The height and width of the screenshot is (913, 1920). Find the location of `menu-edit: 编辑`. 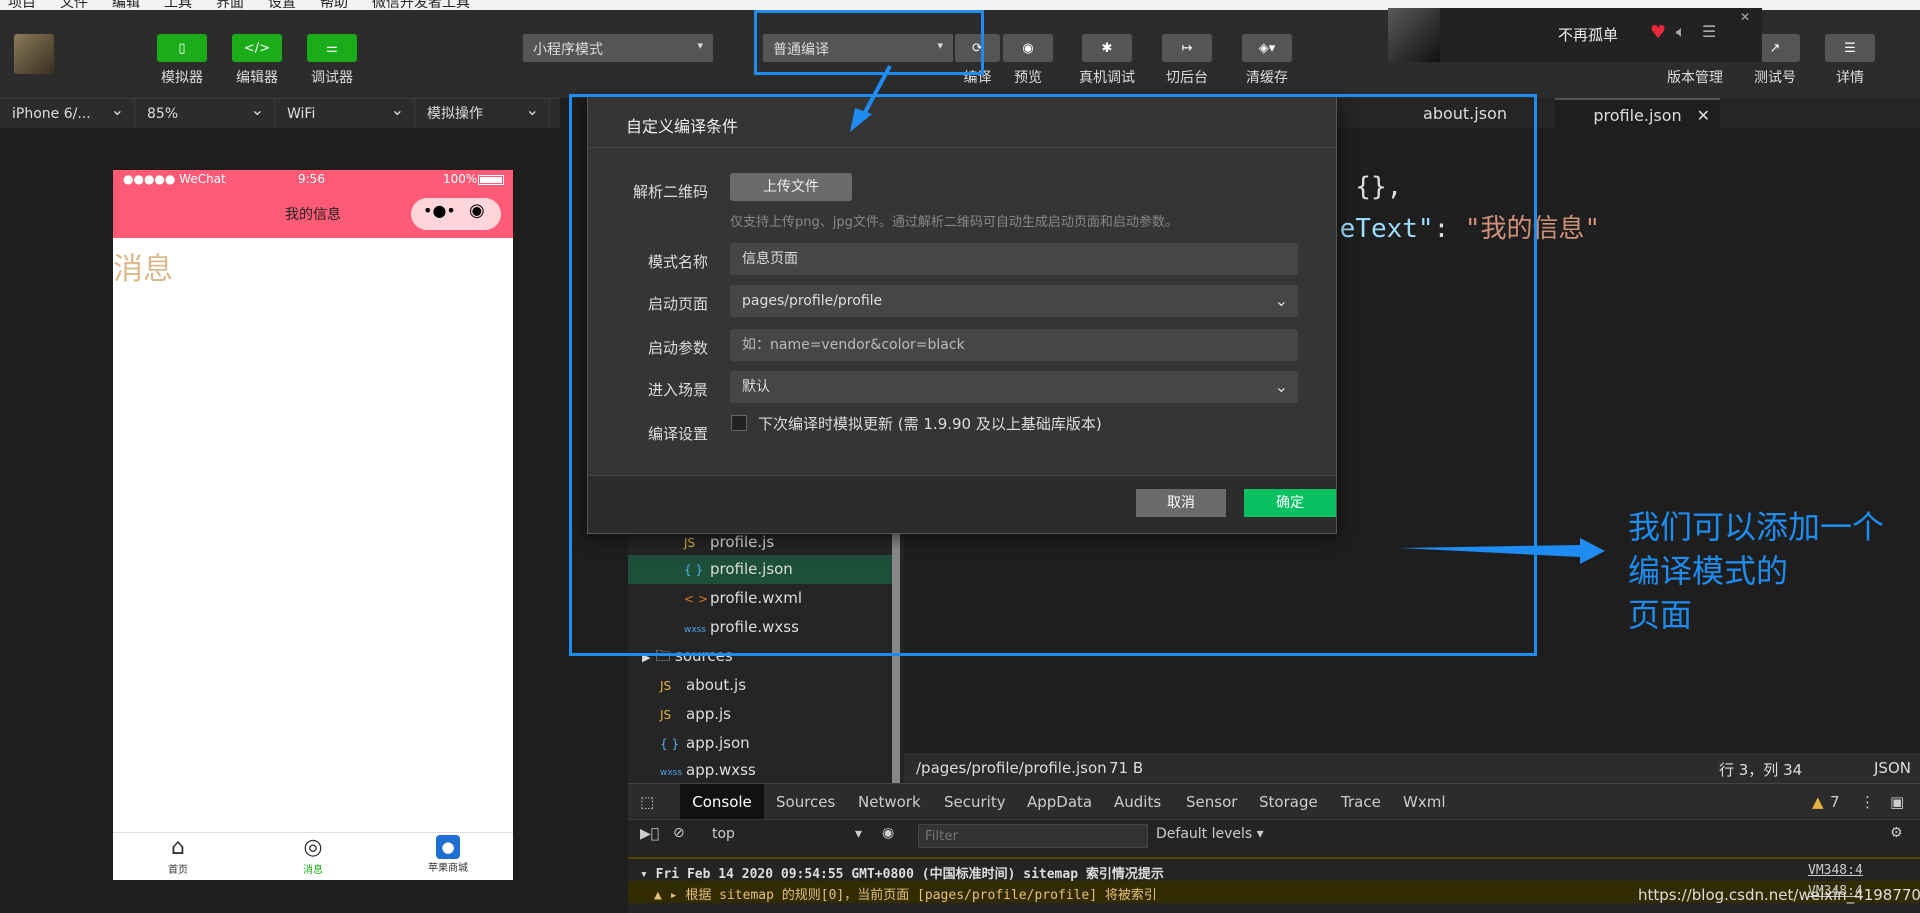

menu-edit: 编辑 is located at coordinates (126, 5).